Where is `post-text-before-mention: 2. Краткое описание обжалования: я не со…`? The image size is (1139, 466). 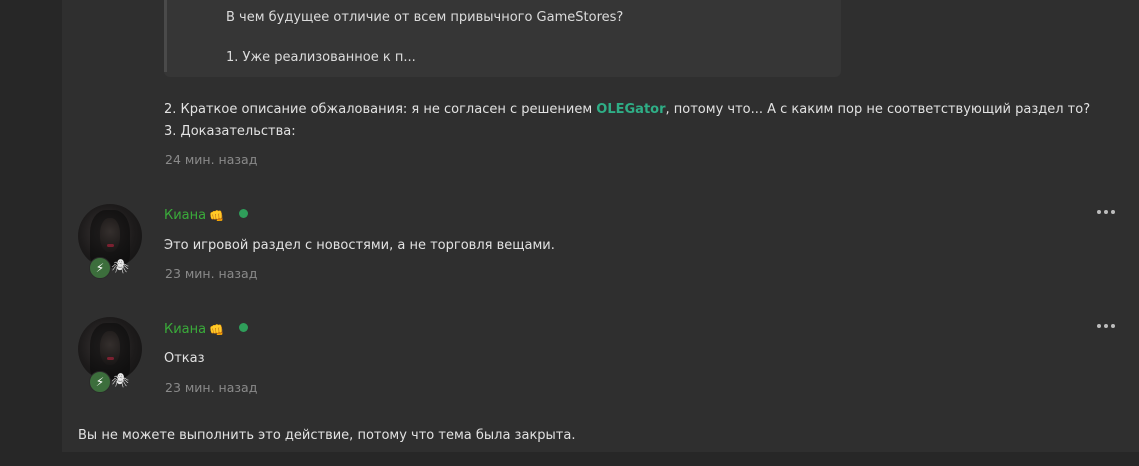 post-text-before-mention: 2. Краткое описание обжалования: я не со… is located at coordinates (380, 109).